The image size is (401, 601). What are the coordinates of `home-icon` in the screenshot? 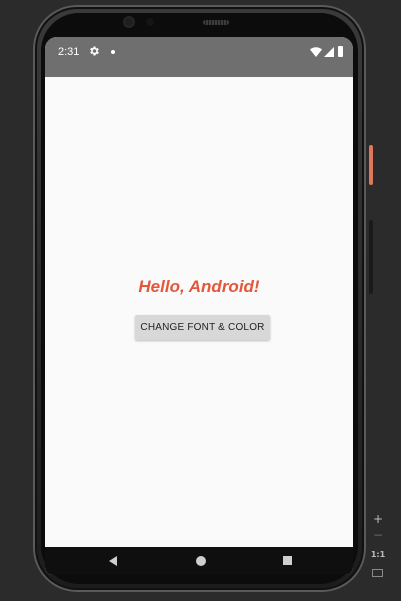 It's located at (201, 561).